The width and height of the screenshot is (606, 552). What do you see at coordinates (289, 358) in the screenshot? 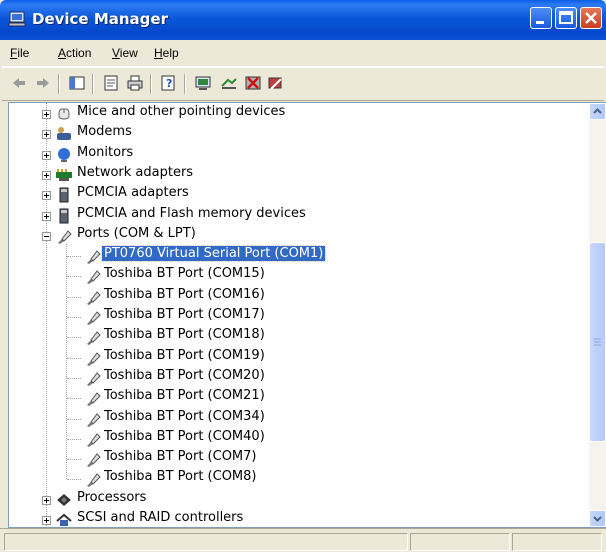
I see `tree-device: Toshiba BT Port (COM19)` at bounding box center [289, 358].